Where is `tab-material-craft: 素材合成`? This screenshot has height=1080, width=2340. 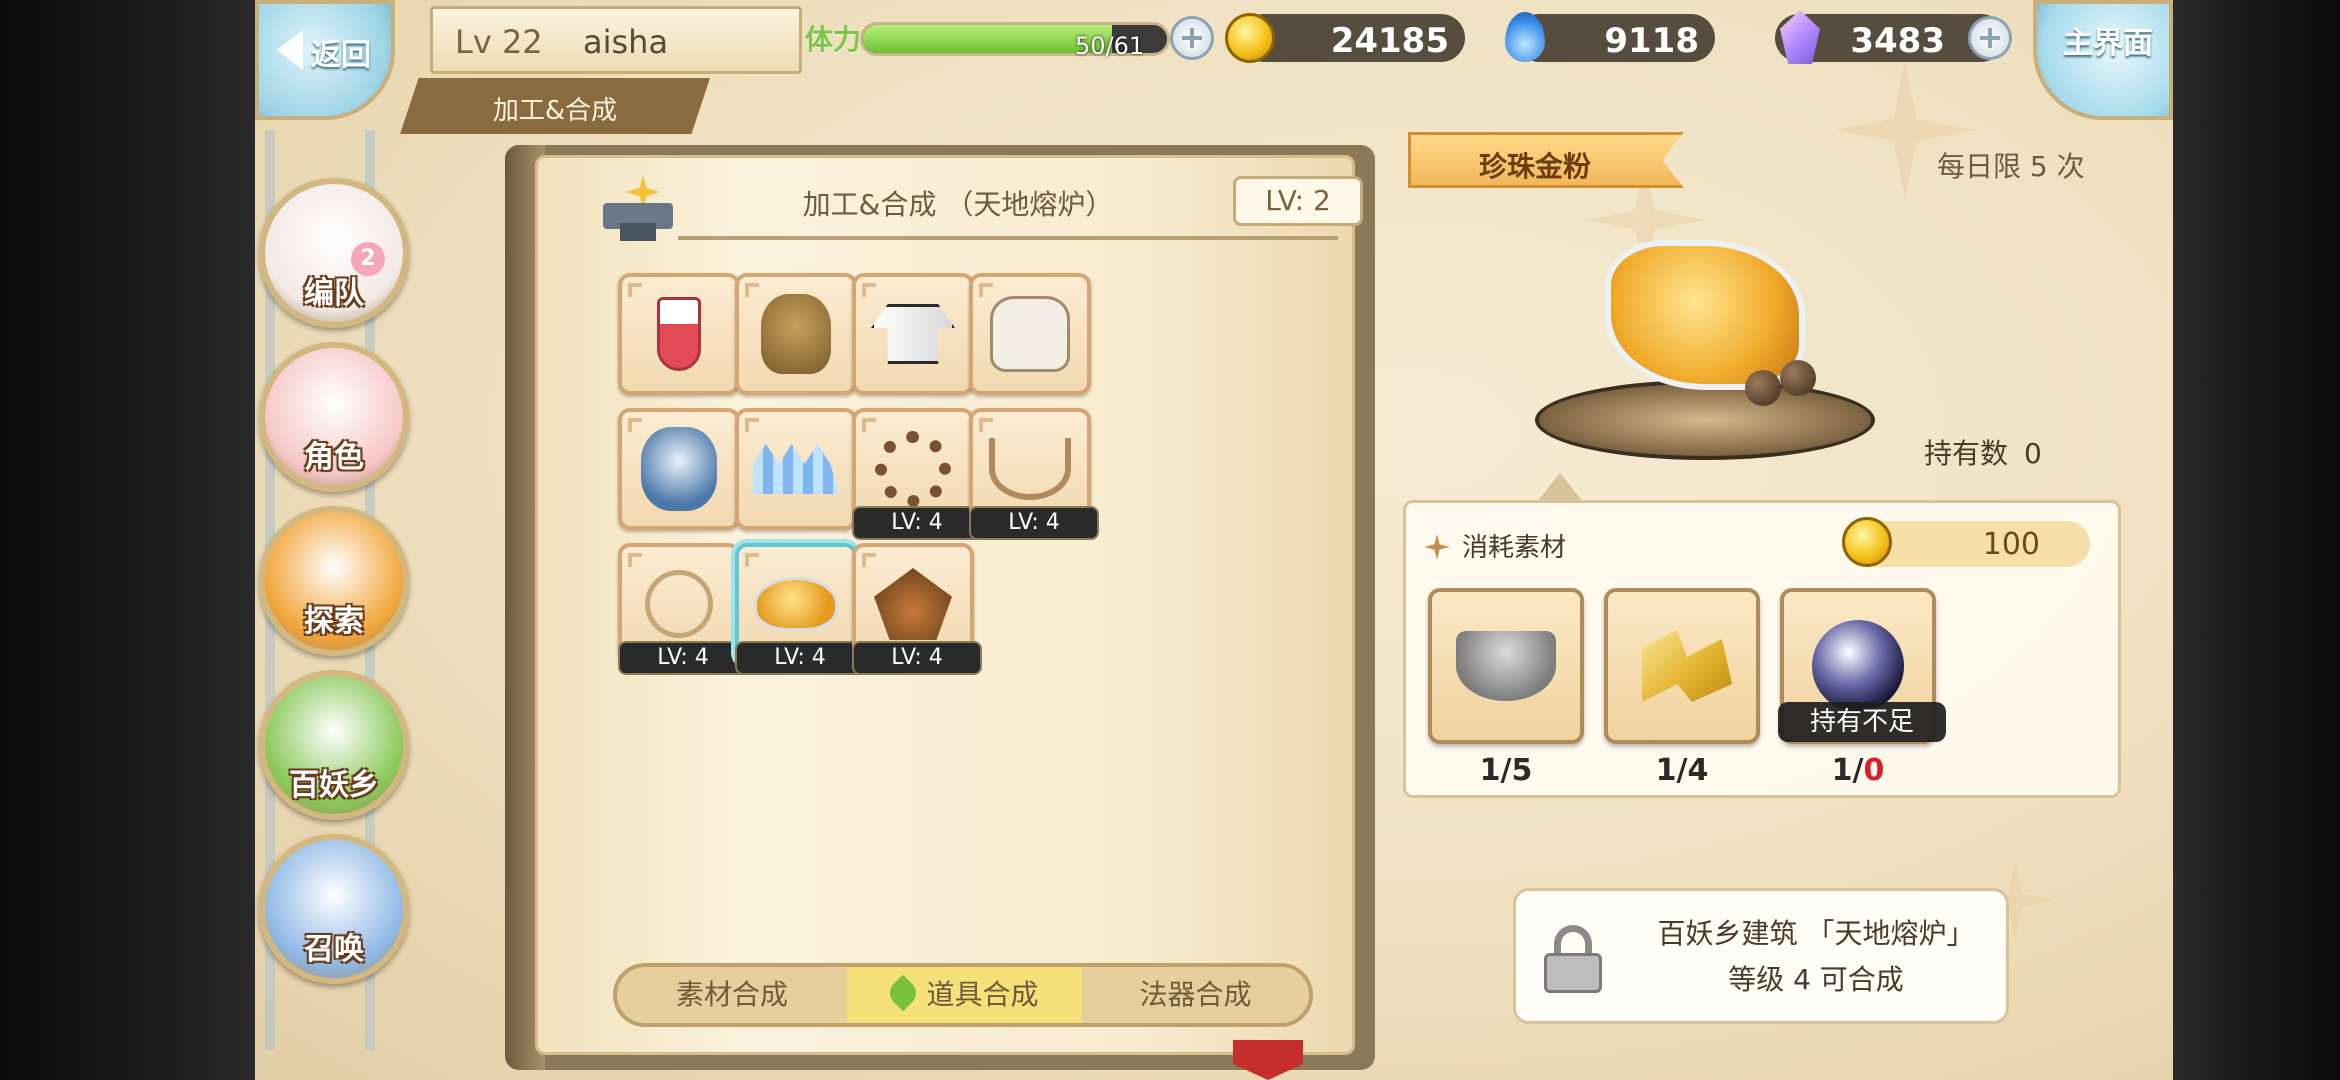 tab-material-craft: 素材合成 is located at coordinates (732, 995).